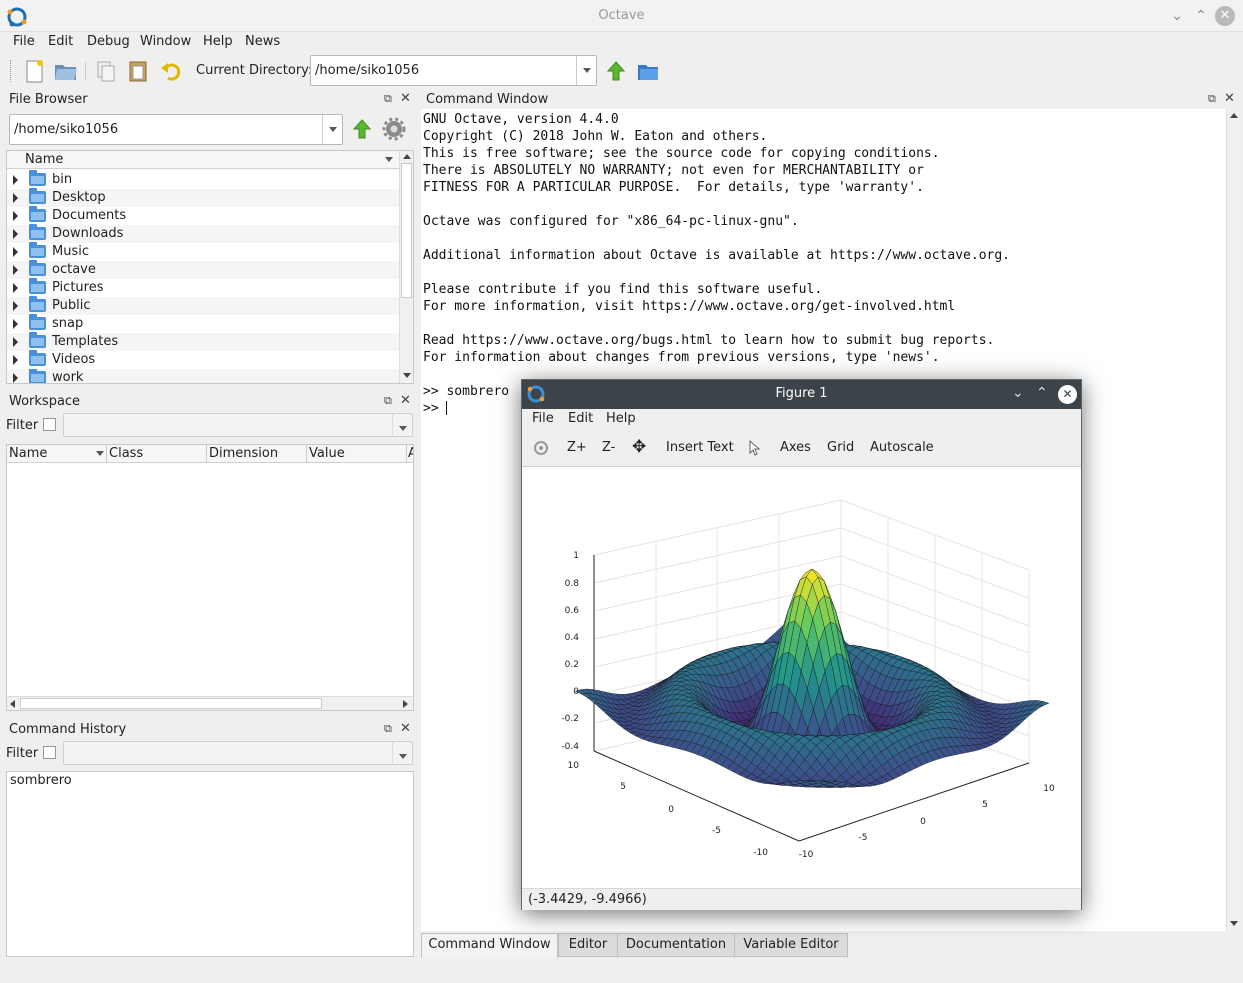  What do you see at coordinates (902, 447) in the screenshot?
I see `autoscale-button: Autoscale` at bounding box center [902, 447].